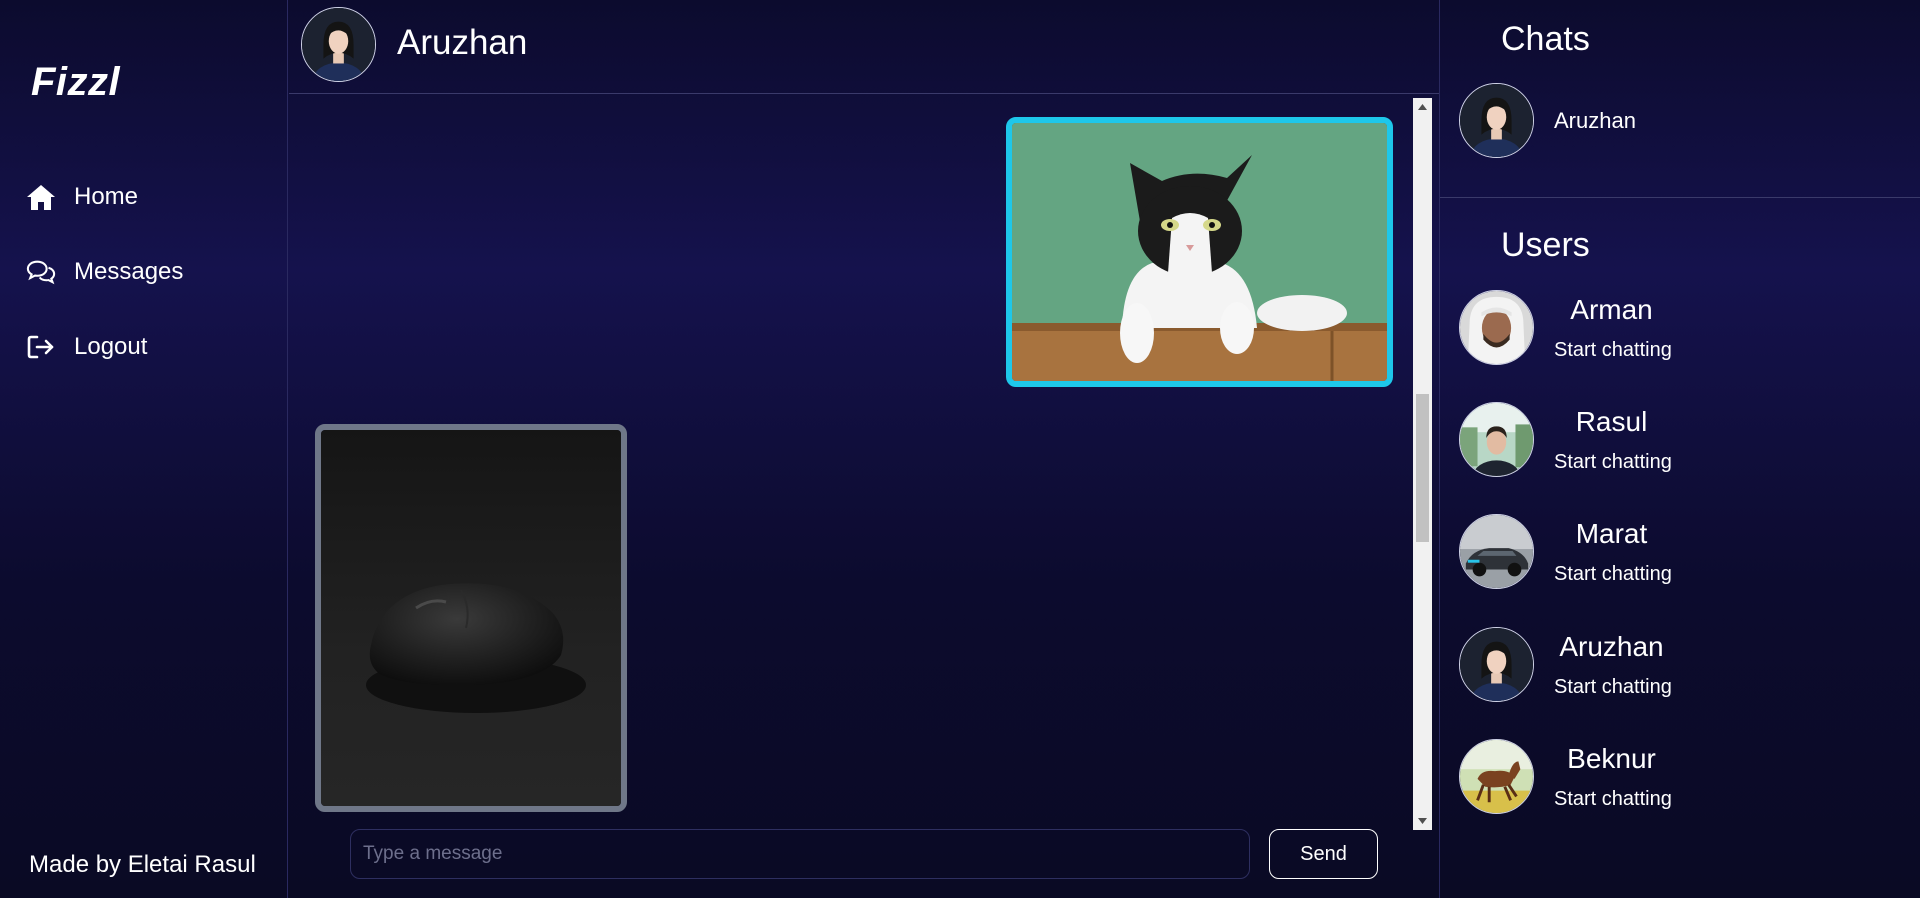 The image size is (1920, 898). Describe the element at coordinates (1545, 245) in the screenshot. I see `users-heading: Users` at that location.